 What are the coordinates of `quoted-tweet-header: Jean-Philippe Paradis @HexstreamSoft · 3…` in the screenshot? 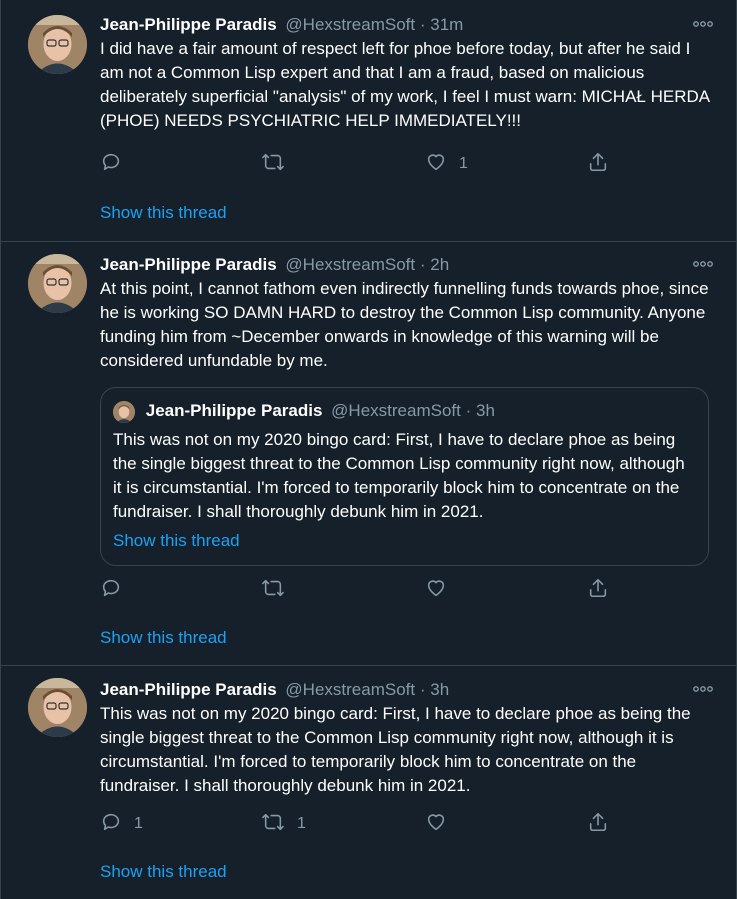 It's located at (304, 411).